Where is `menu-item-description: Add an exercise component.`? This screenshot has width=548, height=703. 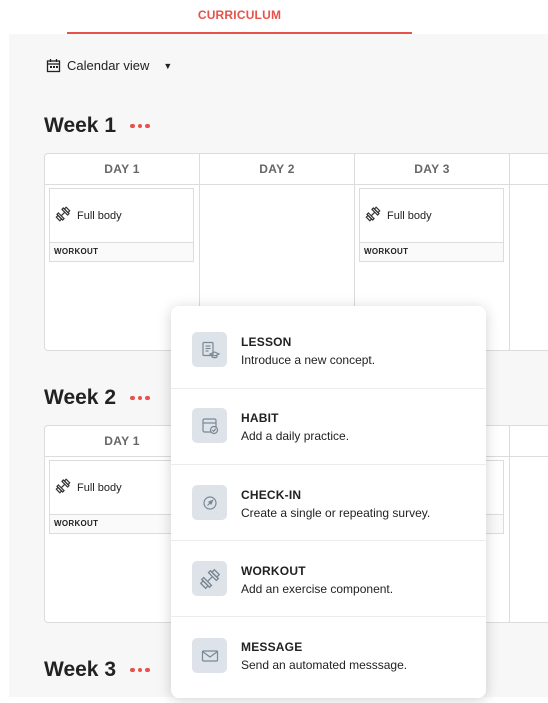
menu-item-description: Add an exercise component. is located at coordinates (317, 589).